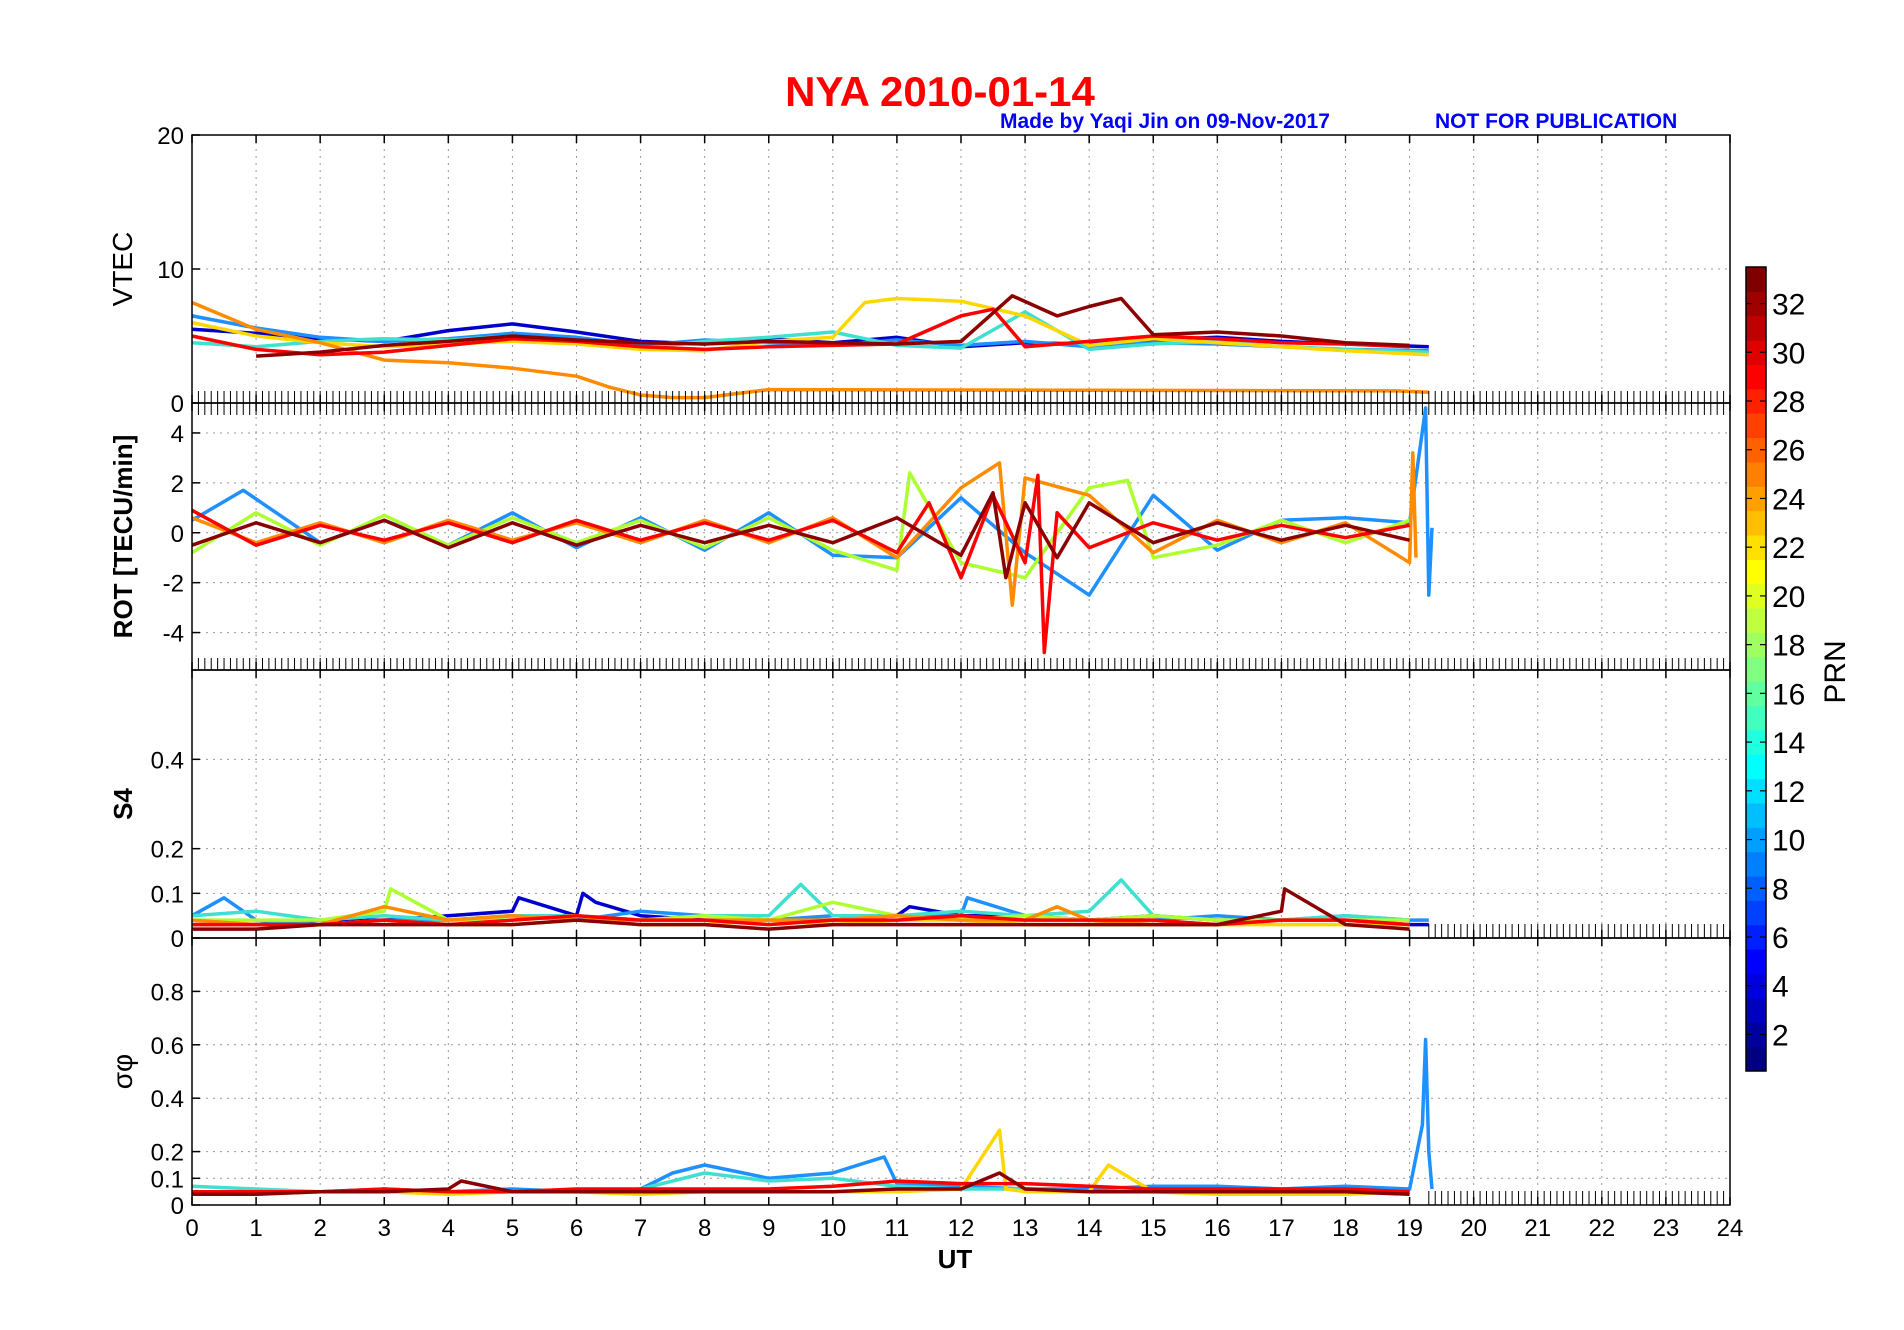  Describe the element at coordinates (1788, 305) in the screenshot. I see `colorbar-tick-label: 32` at that location.